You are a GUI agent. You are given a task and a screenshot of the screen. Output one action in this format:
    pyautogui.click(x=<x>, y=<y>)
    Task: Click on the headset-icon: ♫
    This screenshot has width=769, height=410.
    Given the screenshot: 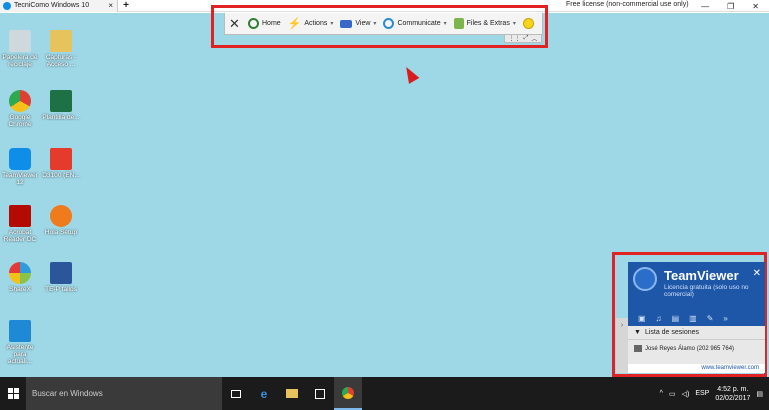 What is the action you would take?
    pyautogui.click(x=659, y=318)
    